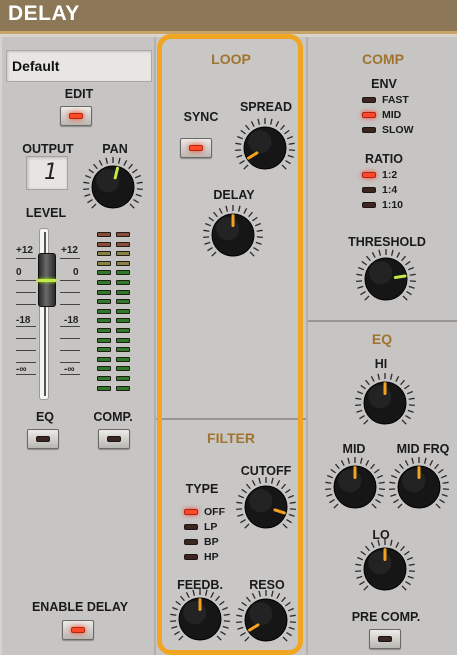 The width and height of the screenshot is (457, 655). Describe the element at coordinates (79, 66) in the screenshot. I see `preset-name-field: Default` at that location.